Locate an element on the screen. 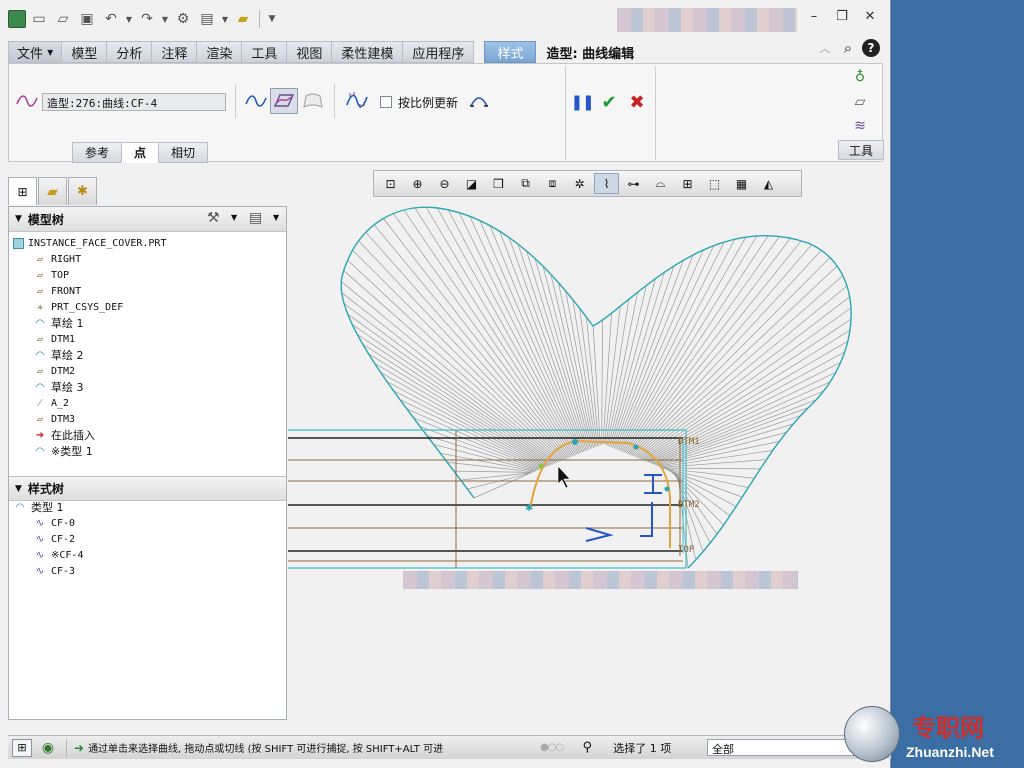 The width and height of the screenshot is (1024, 768). curvature-comb-icon is located at coordinates (357, 101).